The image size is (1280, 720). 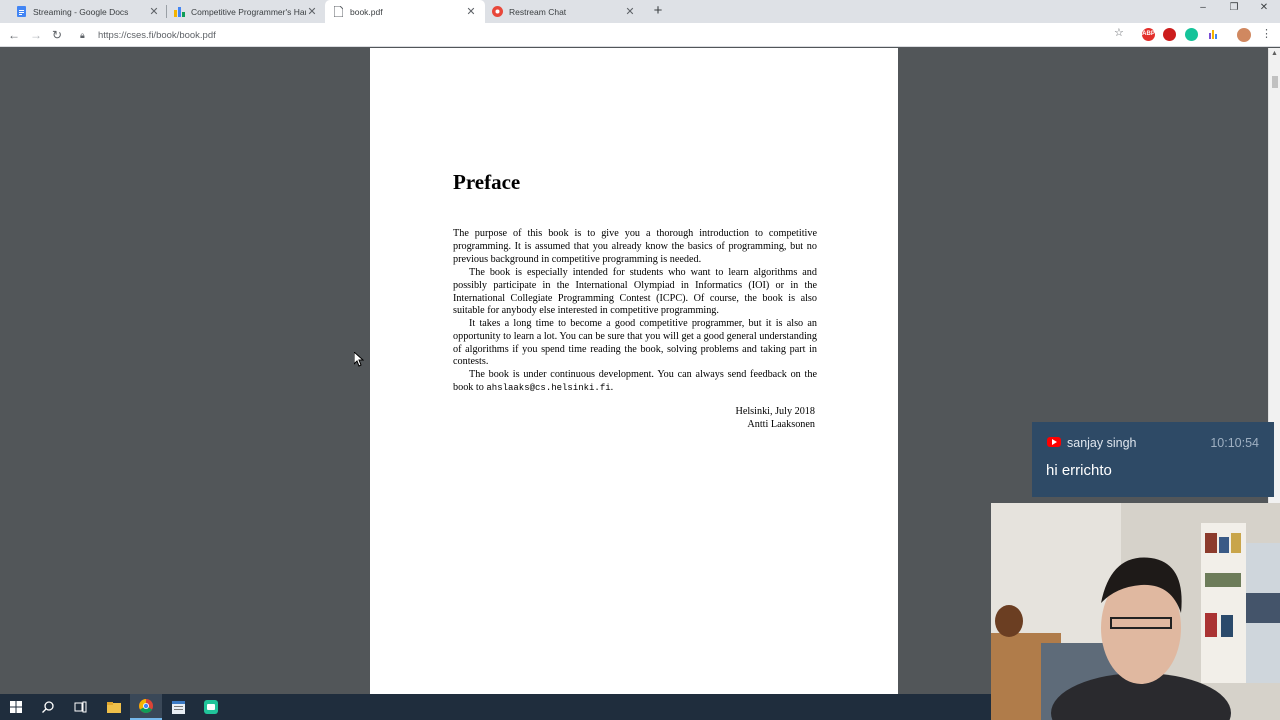 What do you see at coordinates (1266, 33) in the screenshot?
I see `menu-icon: ⋮` at bounding box center [1266, 33].